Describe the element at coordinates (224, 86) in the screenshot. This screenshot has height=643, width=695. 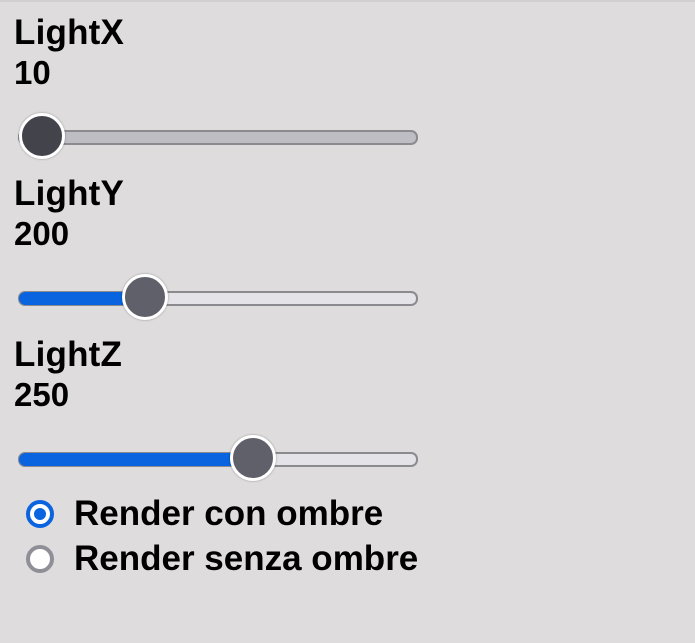
I see `light-x-control: LightX 10` at that location.